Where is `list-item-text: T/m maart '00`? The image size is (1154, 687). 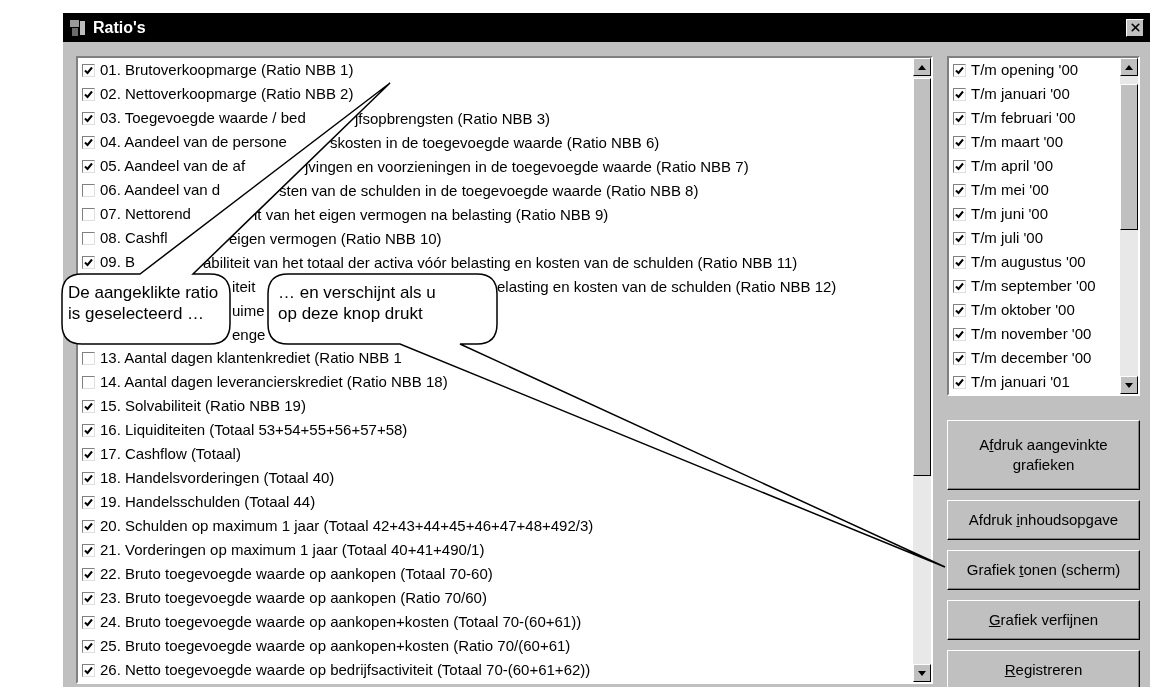
list-item-text: T/m maart '00 is located at coordinates (1017, 141).